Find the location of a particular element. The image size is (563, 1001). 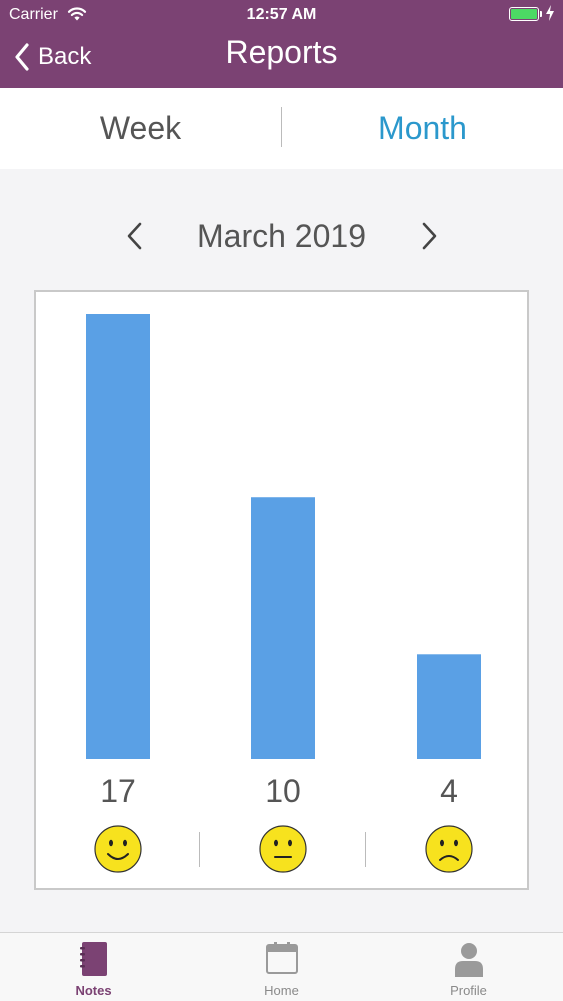

person-icon is located at coordinates (468, 959).